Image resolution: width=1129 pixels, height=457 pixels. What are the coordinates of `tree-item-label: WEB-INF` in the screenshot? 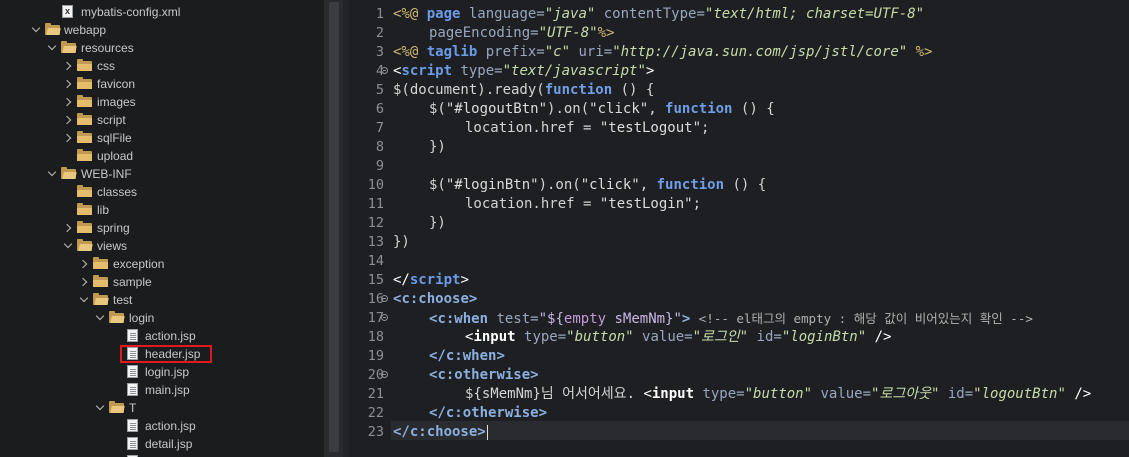 It's located at (106, 174).